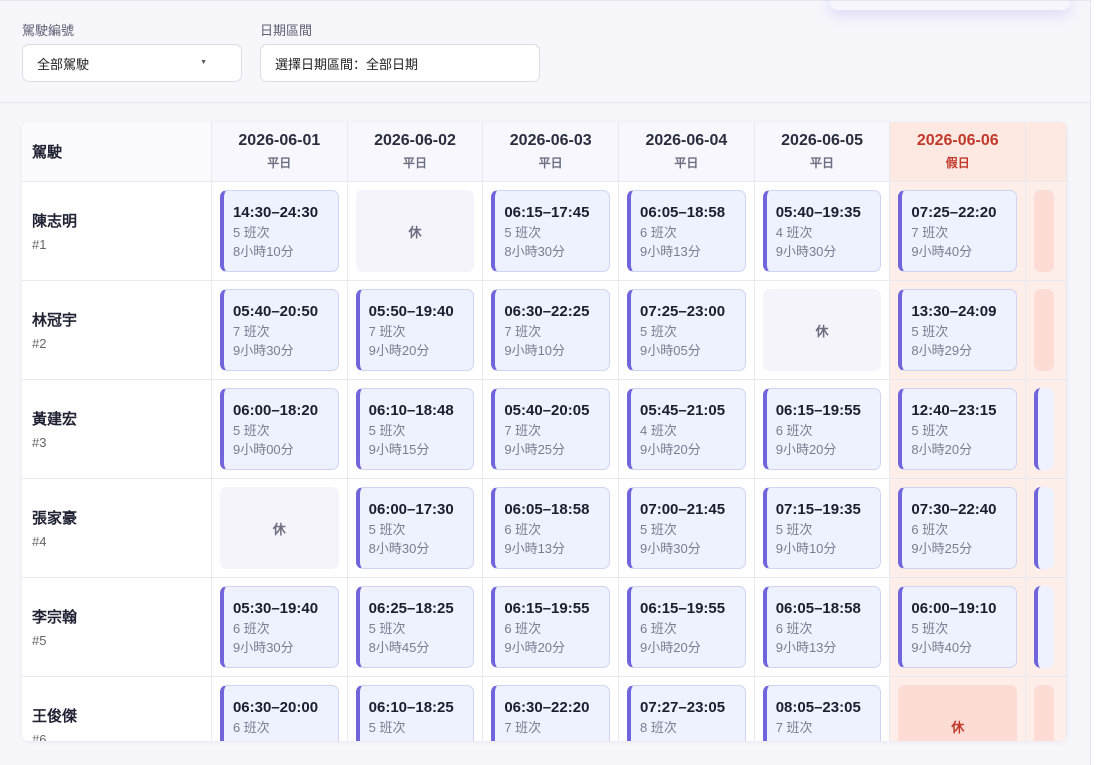 The height and width of the screenshot is (765, 1112). I want to click on schedule-cell: 06:30–22:20 7 班次, so click(551, 708).